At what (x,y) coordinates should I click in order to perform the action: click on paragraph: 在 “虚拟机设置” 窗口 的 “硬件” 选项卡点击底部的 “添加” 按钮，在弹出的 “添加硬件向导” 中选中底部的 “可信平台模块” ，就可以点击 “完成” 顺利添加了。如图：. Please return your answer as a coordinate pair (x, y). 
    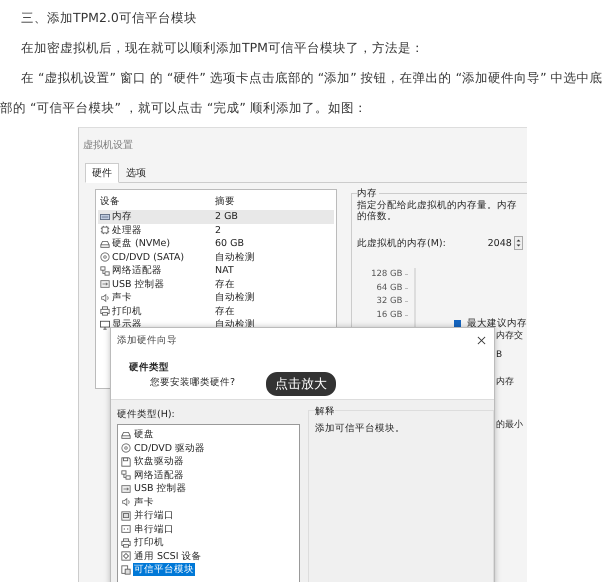
    Looking at the image, I should click on (302, 93).